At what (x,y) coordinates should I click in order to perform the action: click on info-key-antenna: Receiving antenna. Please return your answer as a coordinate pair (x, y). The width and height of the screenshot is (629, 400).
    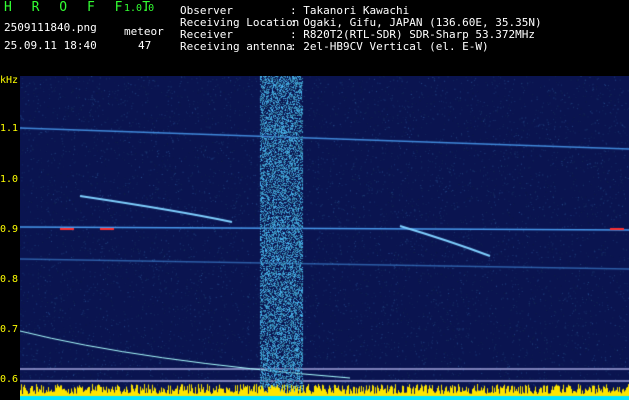
    Looking at the image, I should click on (236, 46).